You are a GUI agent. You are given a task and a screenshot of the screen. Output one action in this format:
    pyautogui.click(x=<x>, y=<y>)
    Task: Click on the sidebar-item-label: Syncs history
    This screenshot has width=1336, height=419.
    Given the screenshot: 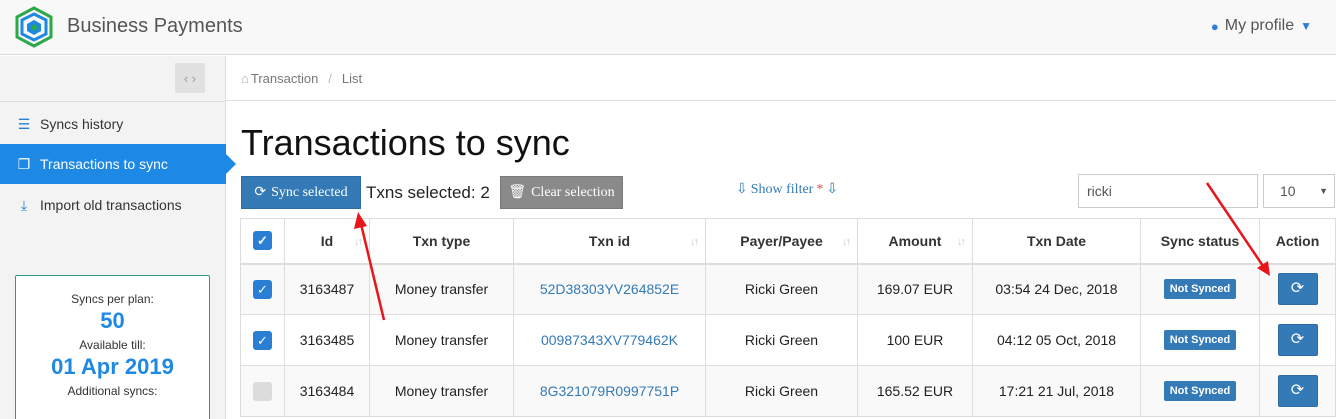 What is the action you would take?
    pyautogui.click(x=82, y=124)
    